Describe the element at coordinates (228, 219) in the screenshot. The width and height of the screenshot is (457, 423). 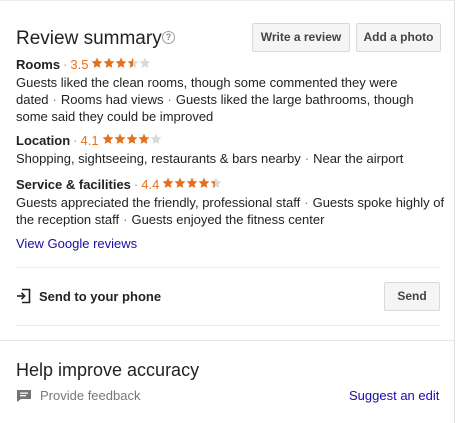
I see `review-highlight: Guests enjoyed the fitness center` at that location.